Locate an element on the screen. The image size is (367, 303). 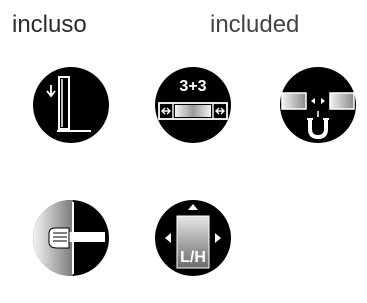
left-right-hinge-icon: L/H is located at coordinates (193, 238).